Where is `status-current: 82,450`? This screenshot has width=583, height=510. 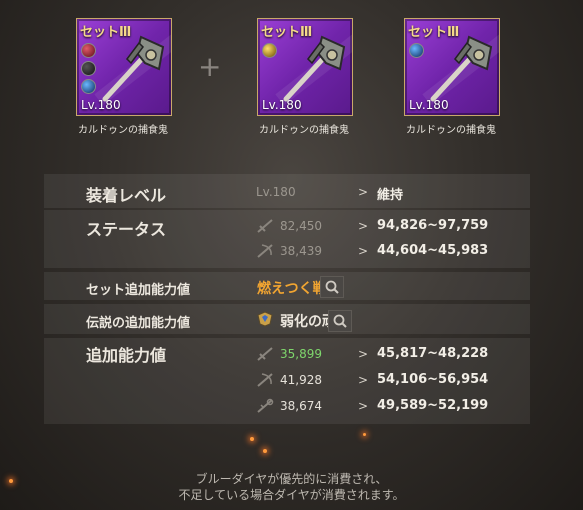 status-current: 82,450 is located at coordinates (301, 226).